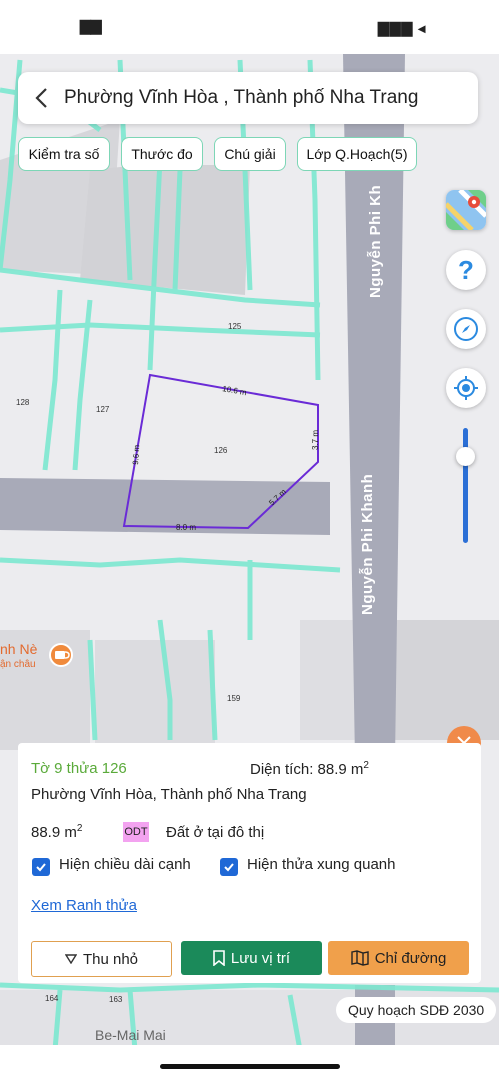  What do you see at coordinates (307, 769) in the screenshot?
I see `parcel-area-value: Diện tích: 88.9 m` at bounding box center [307, 769].